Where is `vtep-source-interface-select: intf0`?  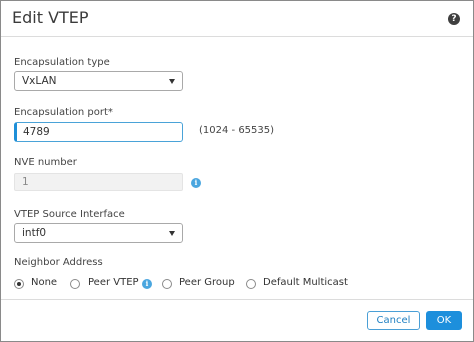
vtep-source-interface-select: intf0 is located at coordinates (98, 233).